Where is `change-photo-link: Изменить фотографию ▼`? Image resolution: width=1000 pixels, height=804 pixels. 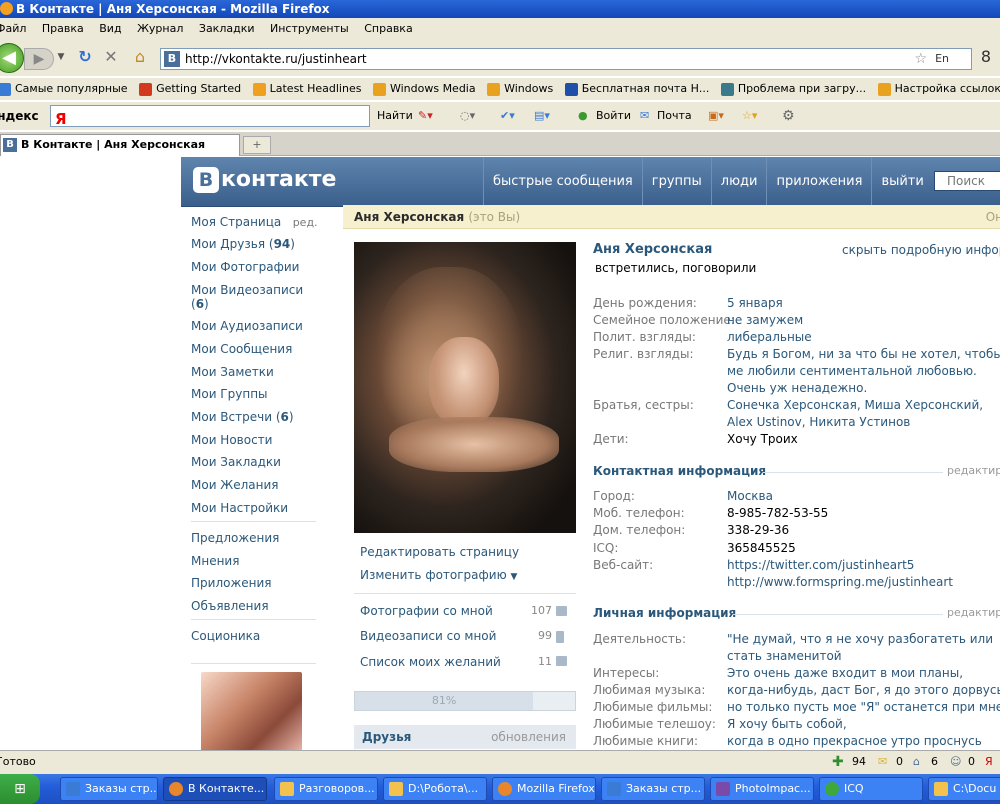
change-photo-link: Изменить фотографию ▼ is located at coordinates (438, 575).